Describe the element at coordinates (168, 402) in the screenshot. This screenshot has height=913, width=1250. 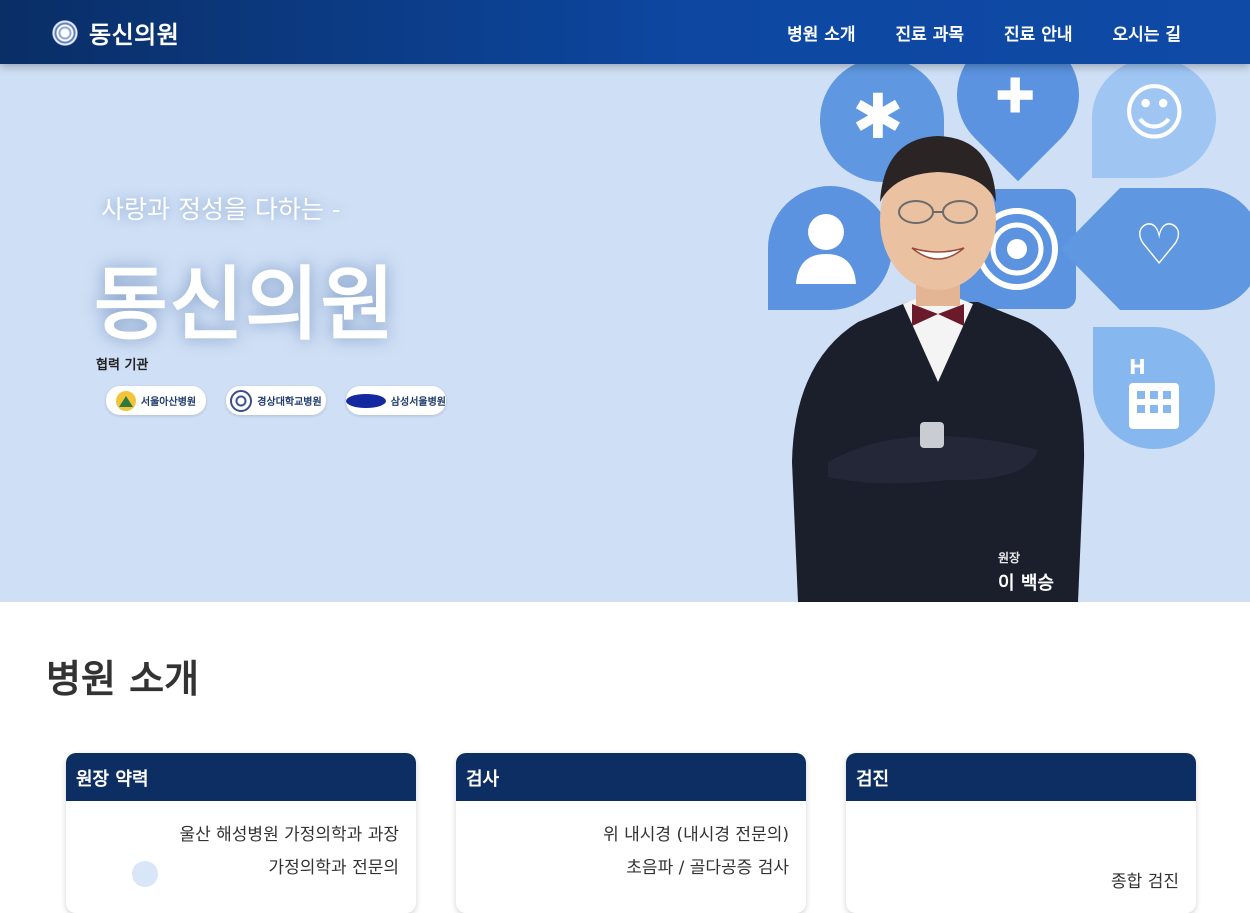
I see `partner-name: 서울아산병원` at that location.